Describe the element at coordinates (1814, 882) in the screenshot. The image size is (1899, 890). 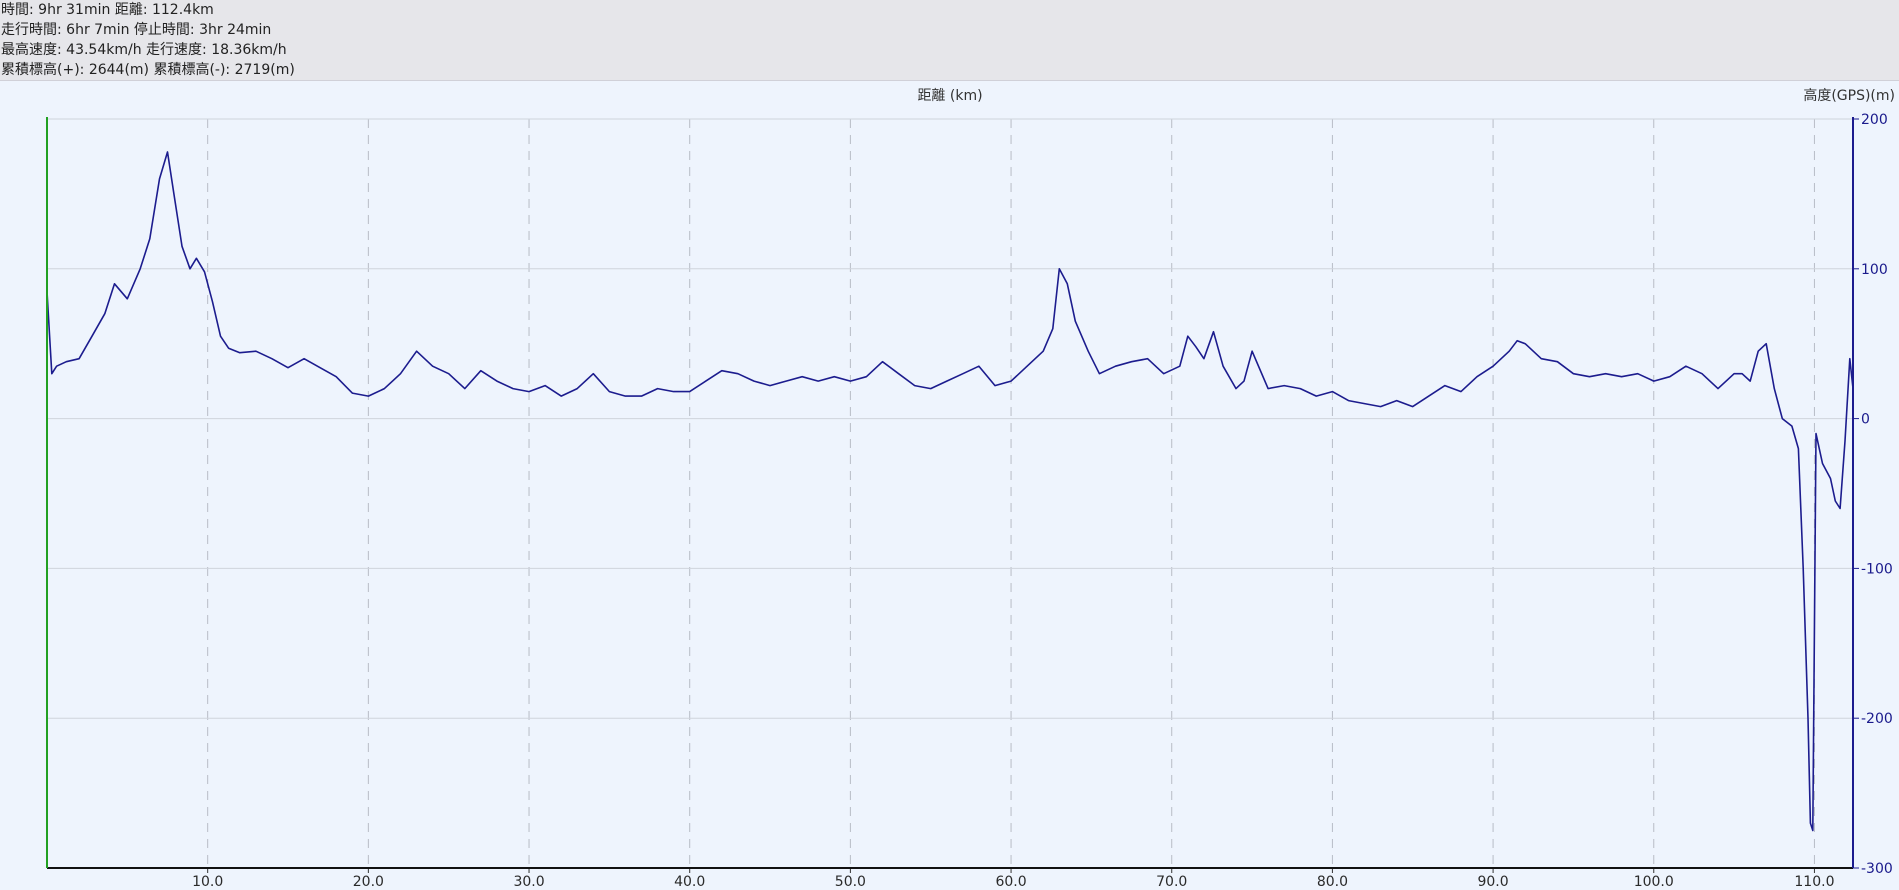
I see `x-tick-label: 110.0` at that location.